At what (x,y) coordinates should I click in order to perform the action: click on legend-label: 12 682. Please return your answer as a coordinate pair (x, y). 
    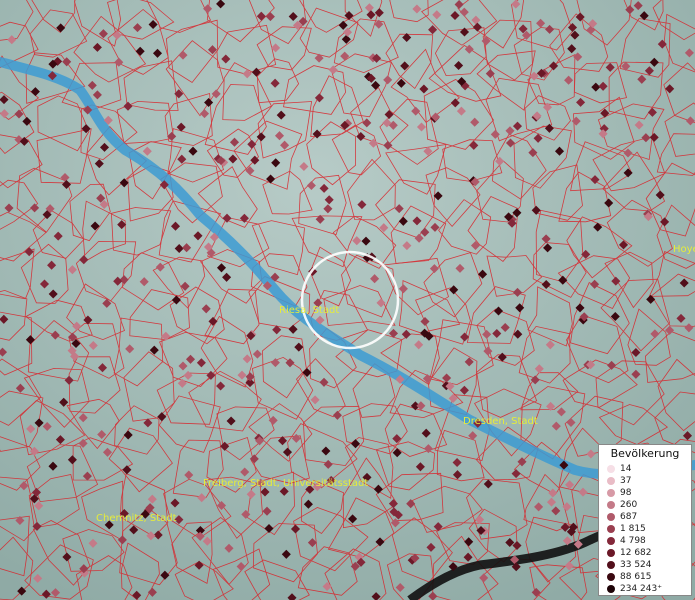
    Looking at the image, I should click on (636, 553).